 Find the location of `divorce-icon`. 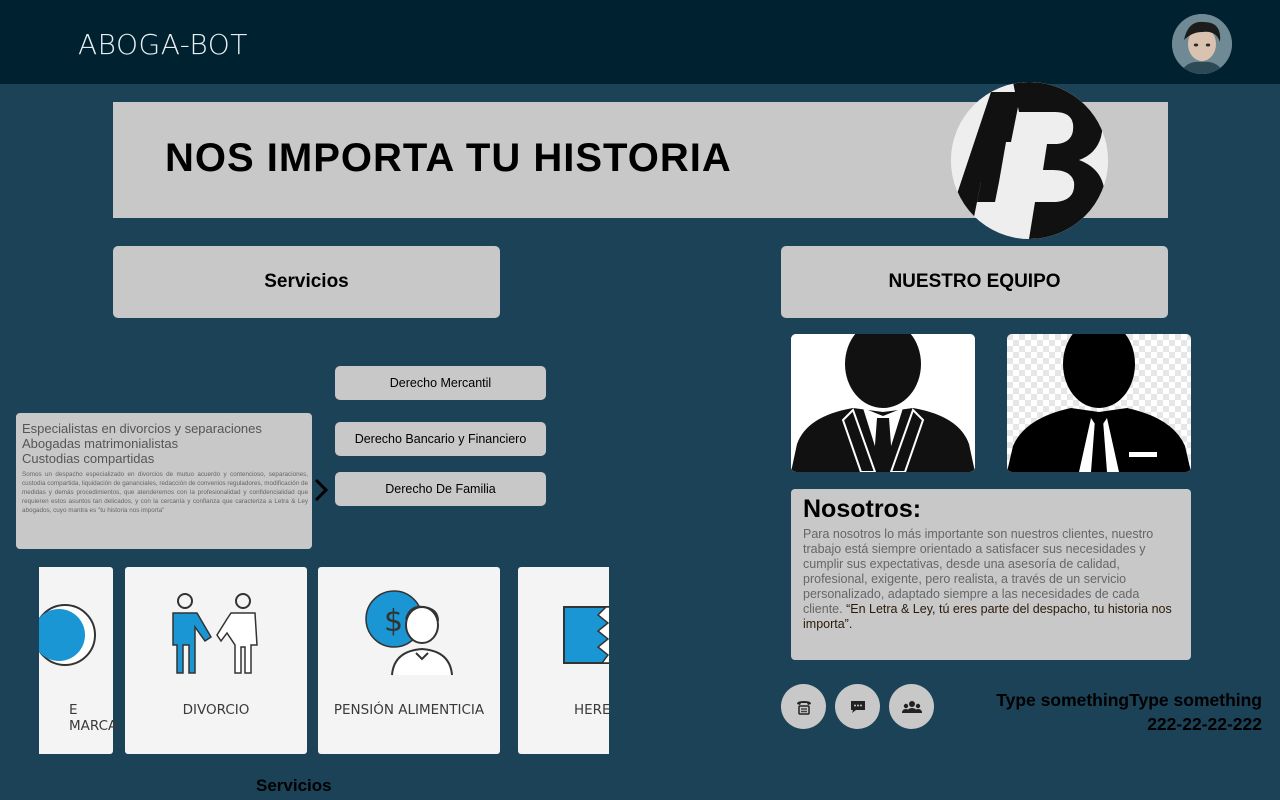

divorce-icon is located at coordinates (215, 633).